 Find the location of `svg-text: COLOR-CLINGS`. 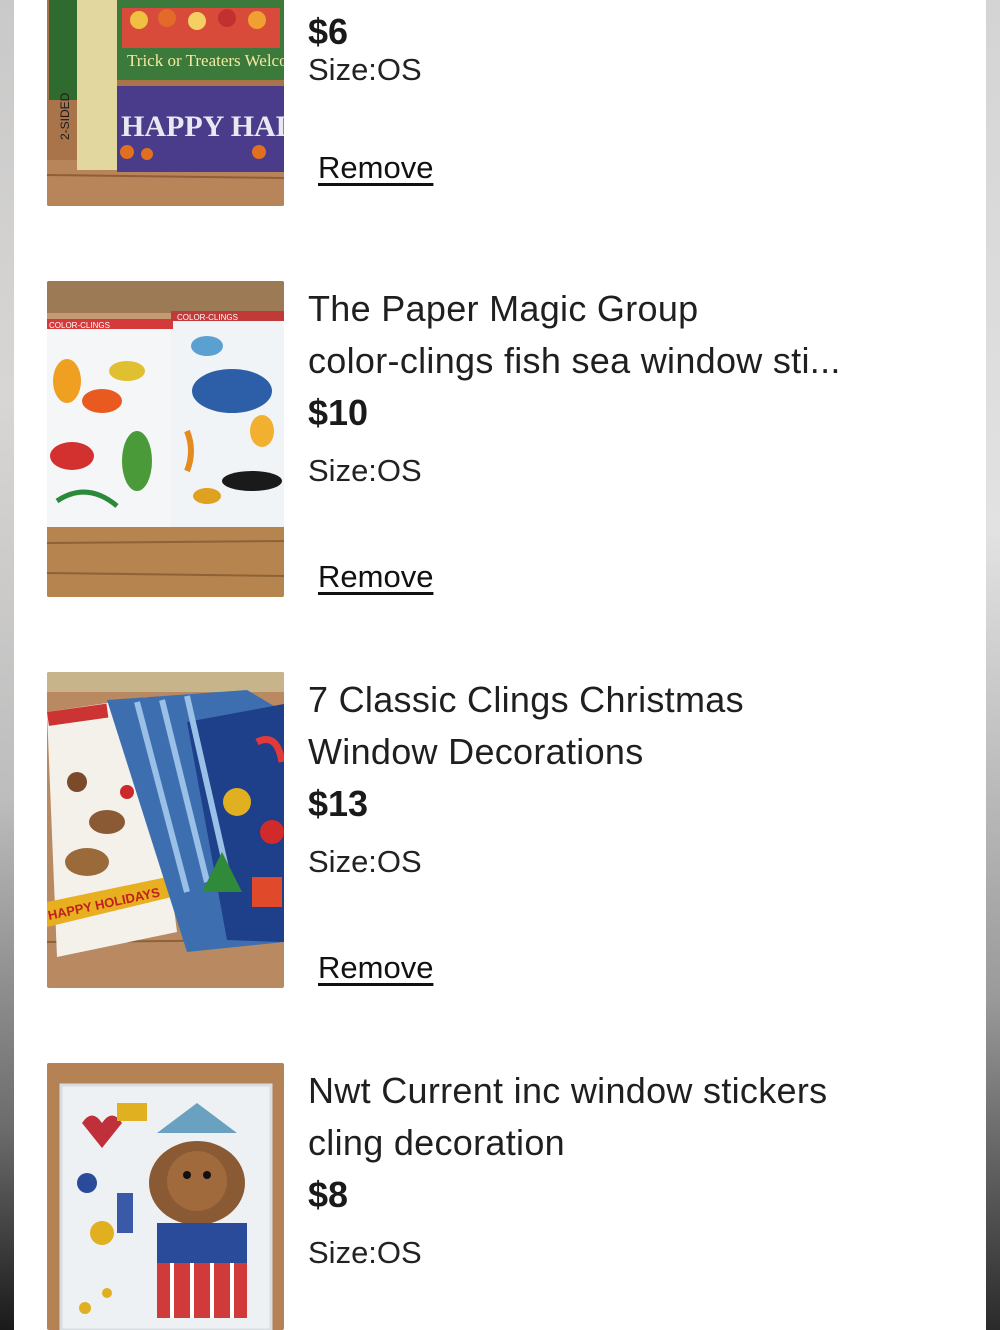

svg-text: COLOR-CLINGS is located at coordinates (207, 317).